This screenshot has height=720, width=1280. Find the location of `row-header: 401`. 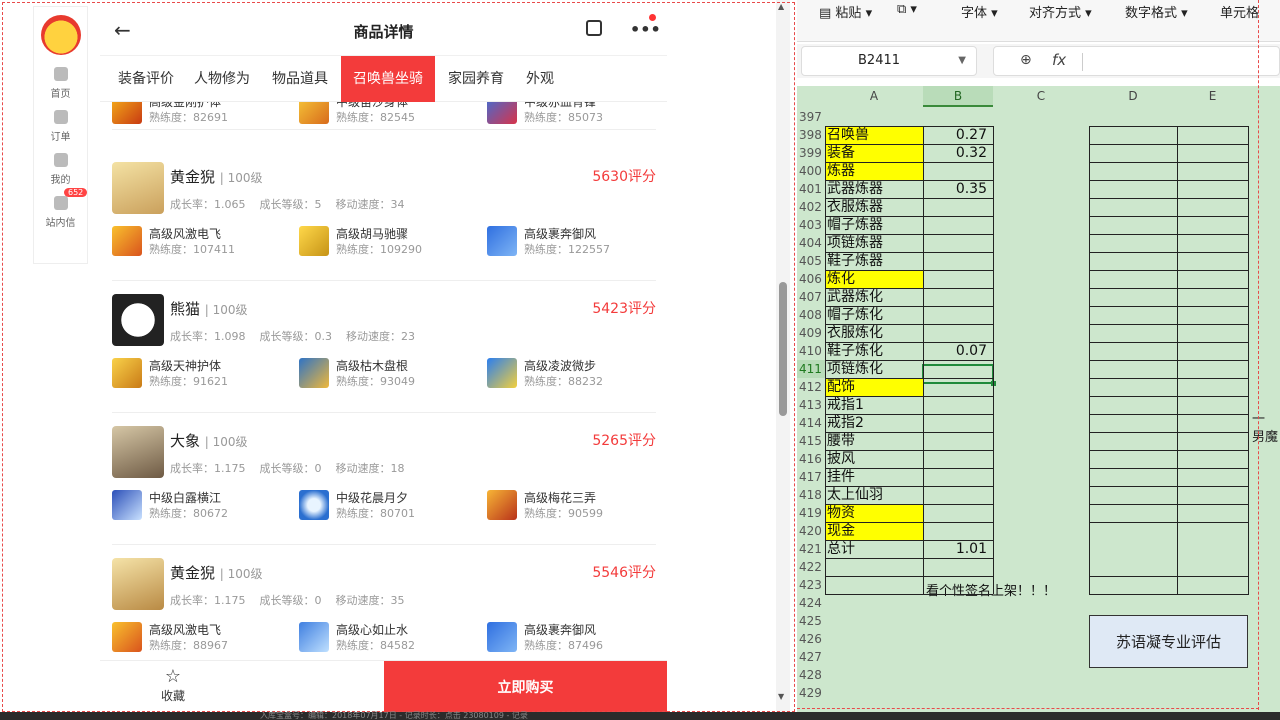

row-header: 401 is located at coordinates (811, 189).